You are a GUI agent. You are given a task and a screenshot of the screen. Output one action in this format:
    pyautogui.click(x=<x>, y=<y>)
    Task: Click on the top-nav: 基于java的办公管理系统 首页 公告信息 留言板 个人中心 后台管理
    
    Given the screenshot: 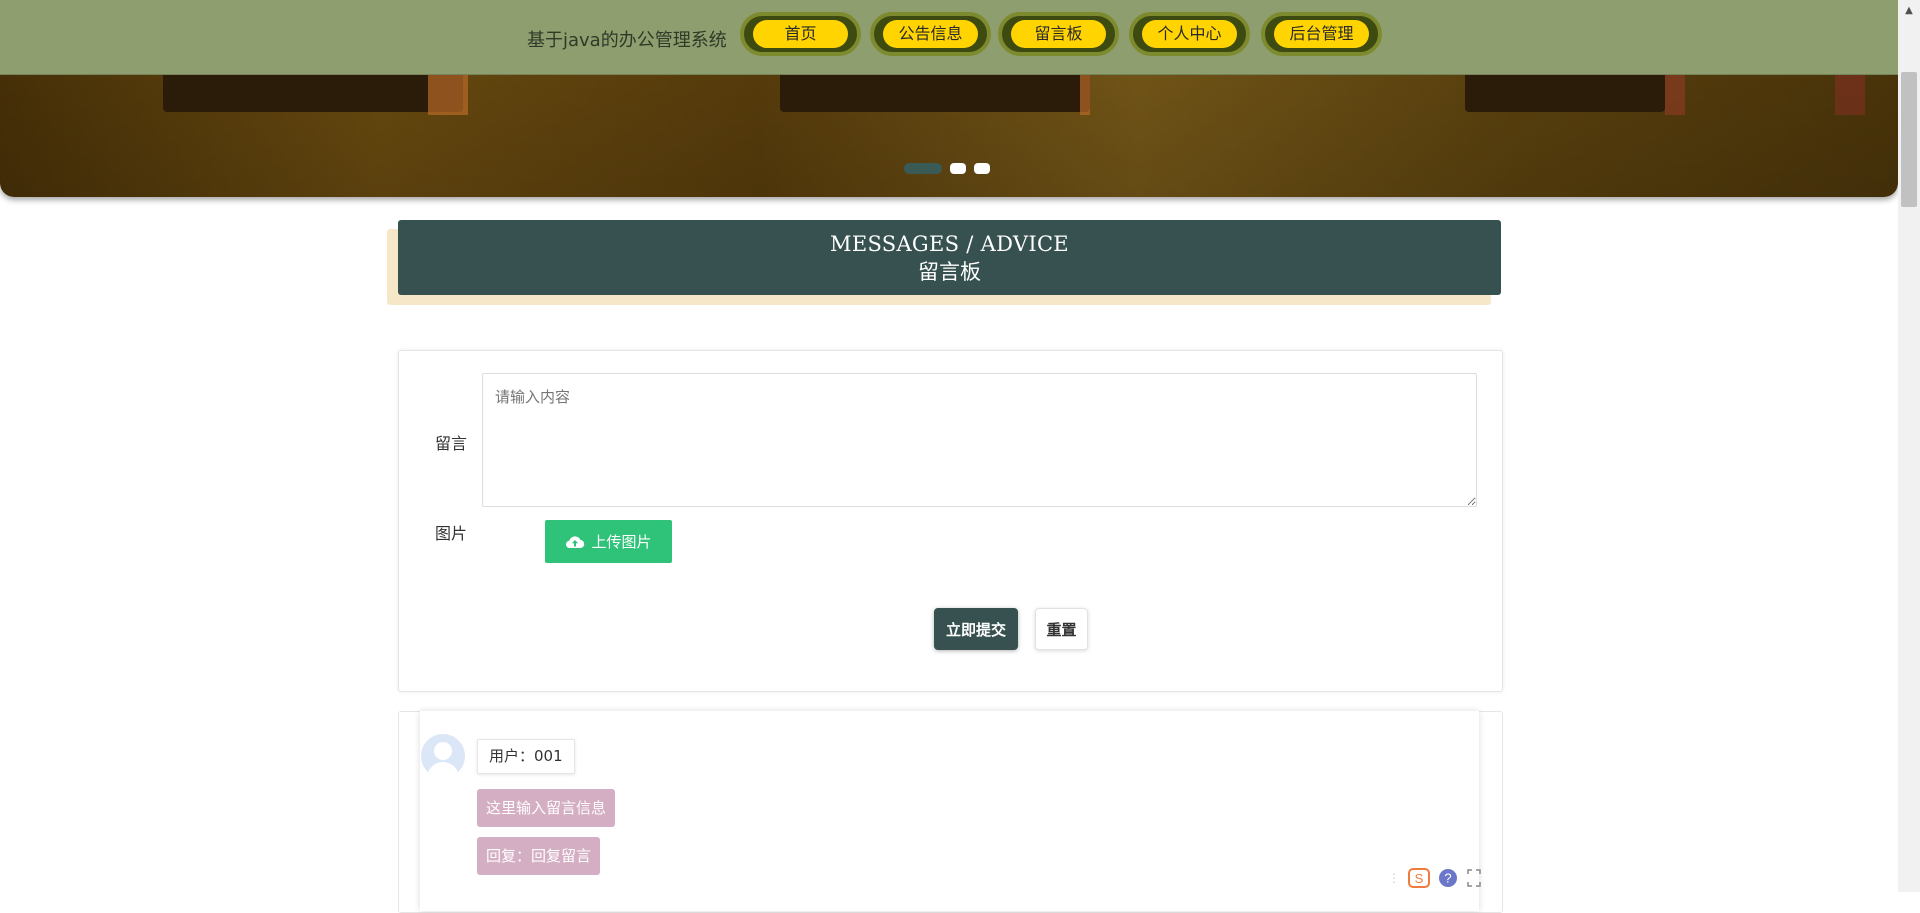 What is the action you would take?
    pyautogui.click(x=949, y=37)
    